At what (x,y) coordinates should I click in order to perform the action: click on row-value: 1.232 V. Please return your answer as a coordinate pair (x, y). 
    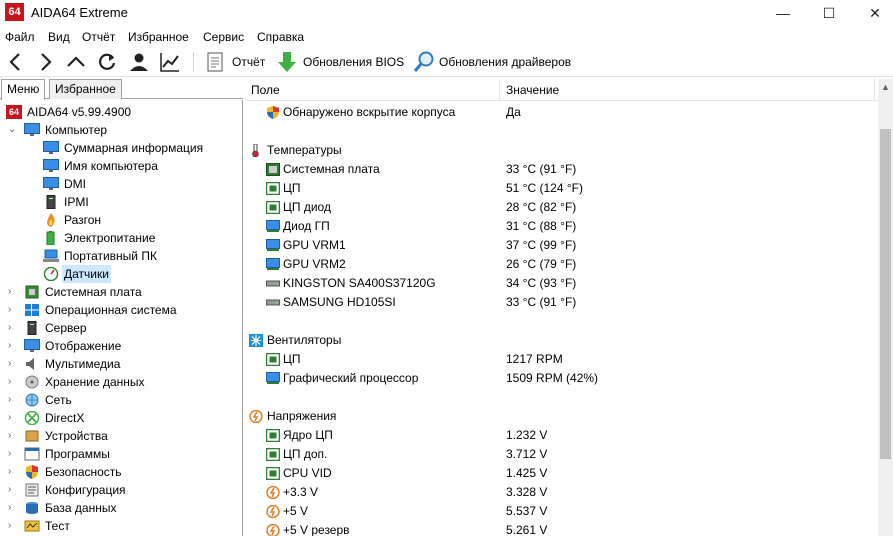
    Looking at the image, I should click on (526, 435).